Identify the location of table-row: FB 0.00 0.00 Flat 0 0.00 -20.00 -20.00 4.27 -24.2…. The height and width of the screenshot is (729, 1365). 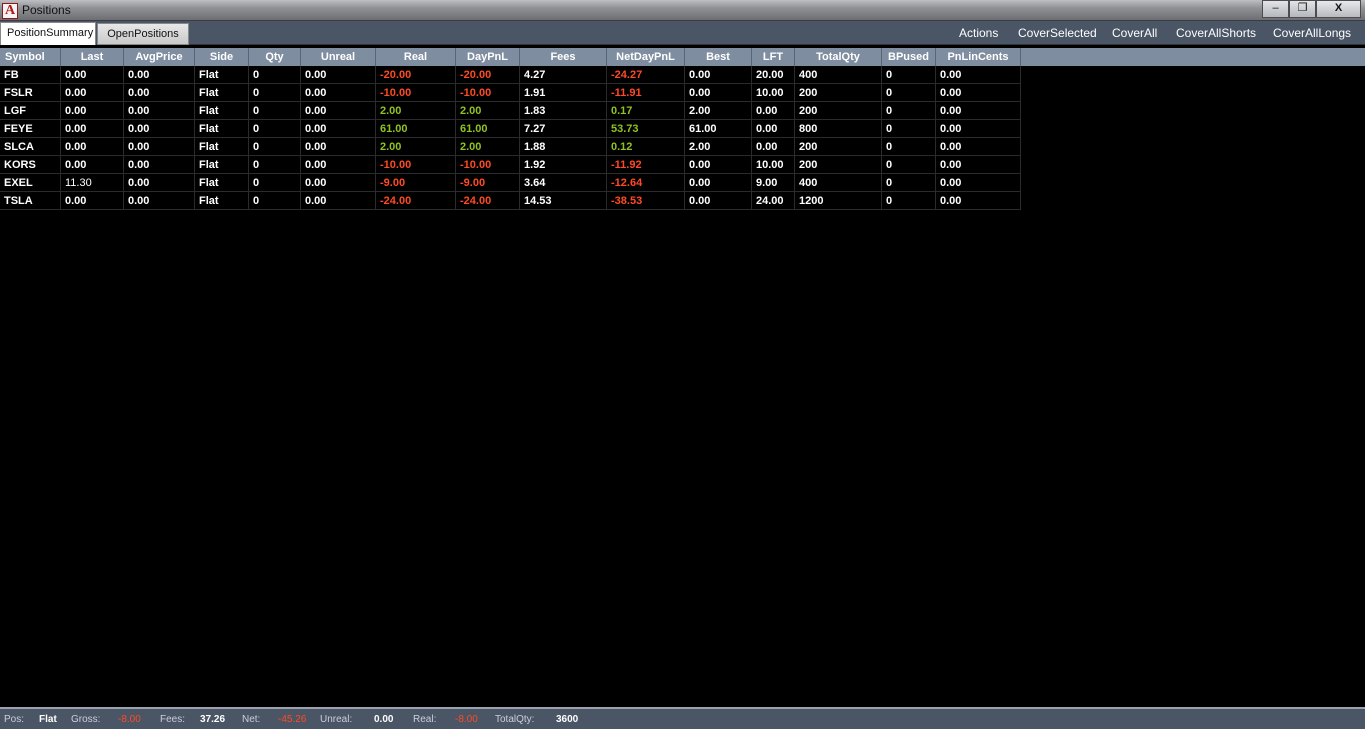
(510, 75).